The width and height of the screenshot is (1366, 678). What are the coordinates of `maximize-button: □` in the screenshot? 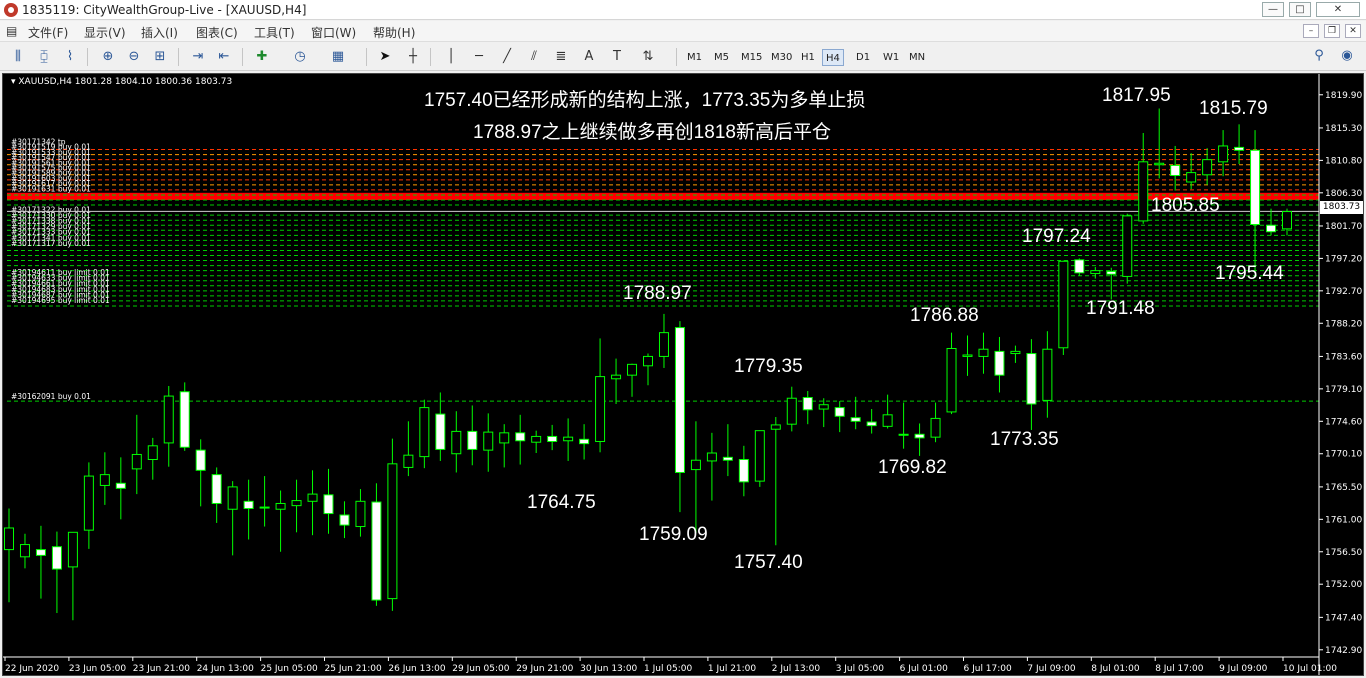 It's located at (1300, 9).